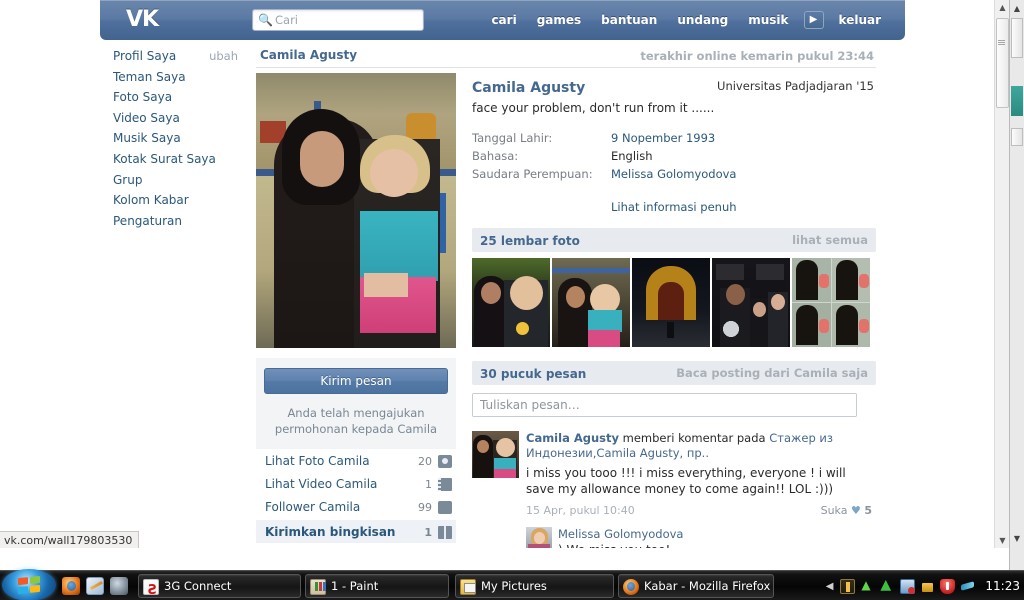 This screenshot has width=1024, height=600. Describe the element at coordinates (175, 180) in the screenshot. I see `sidebar-item-grup: Grup` at that location.